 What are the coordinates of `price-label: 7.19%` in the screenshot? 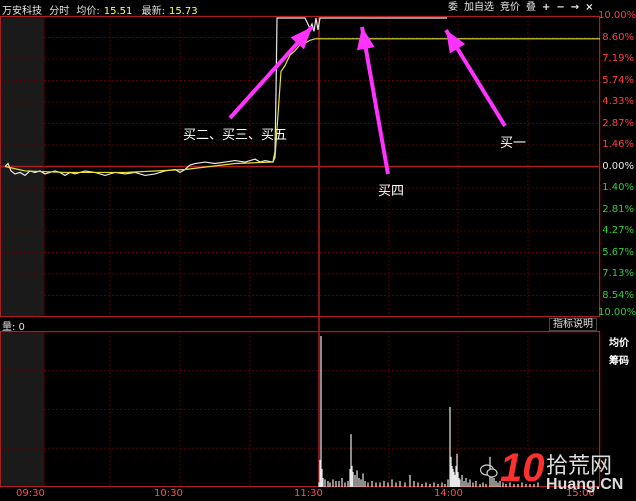 It's located at (618, 58).